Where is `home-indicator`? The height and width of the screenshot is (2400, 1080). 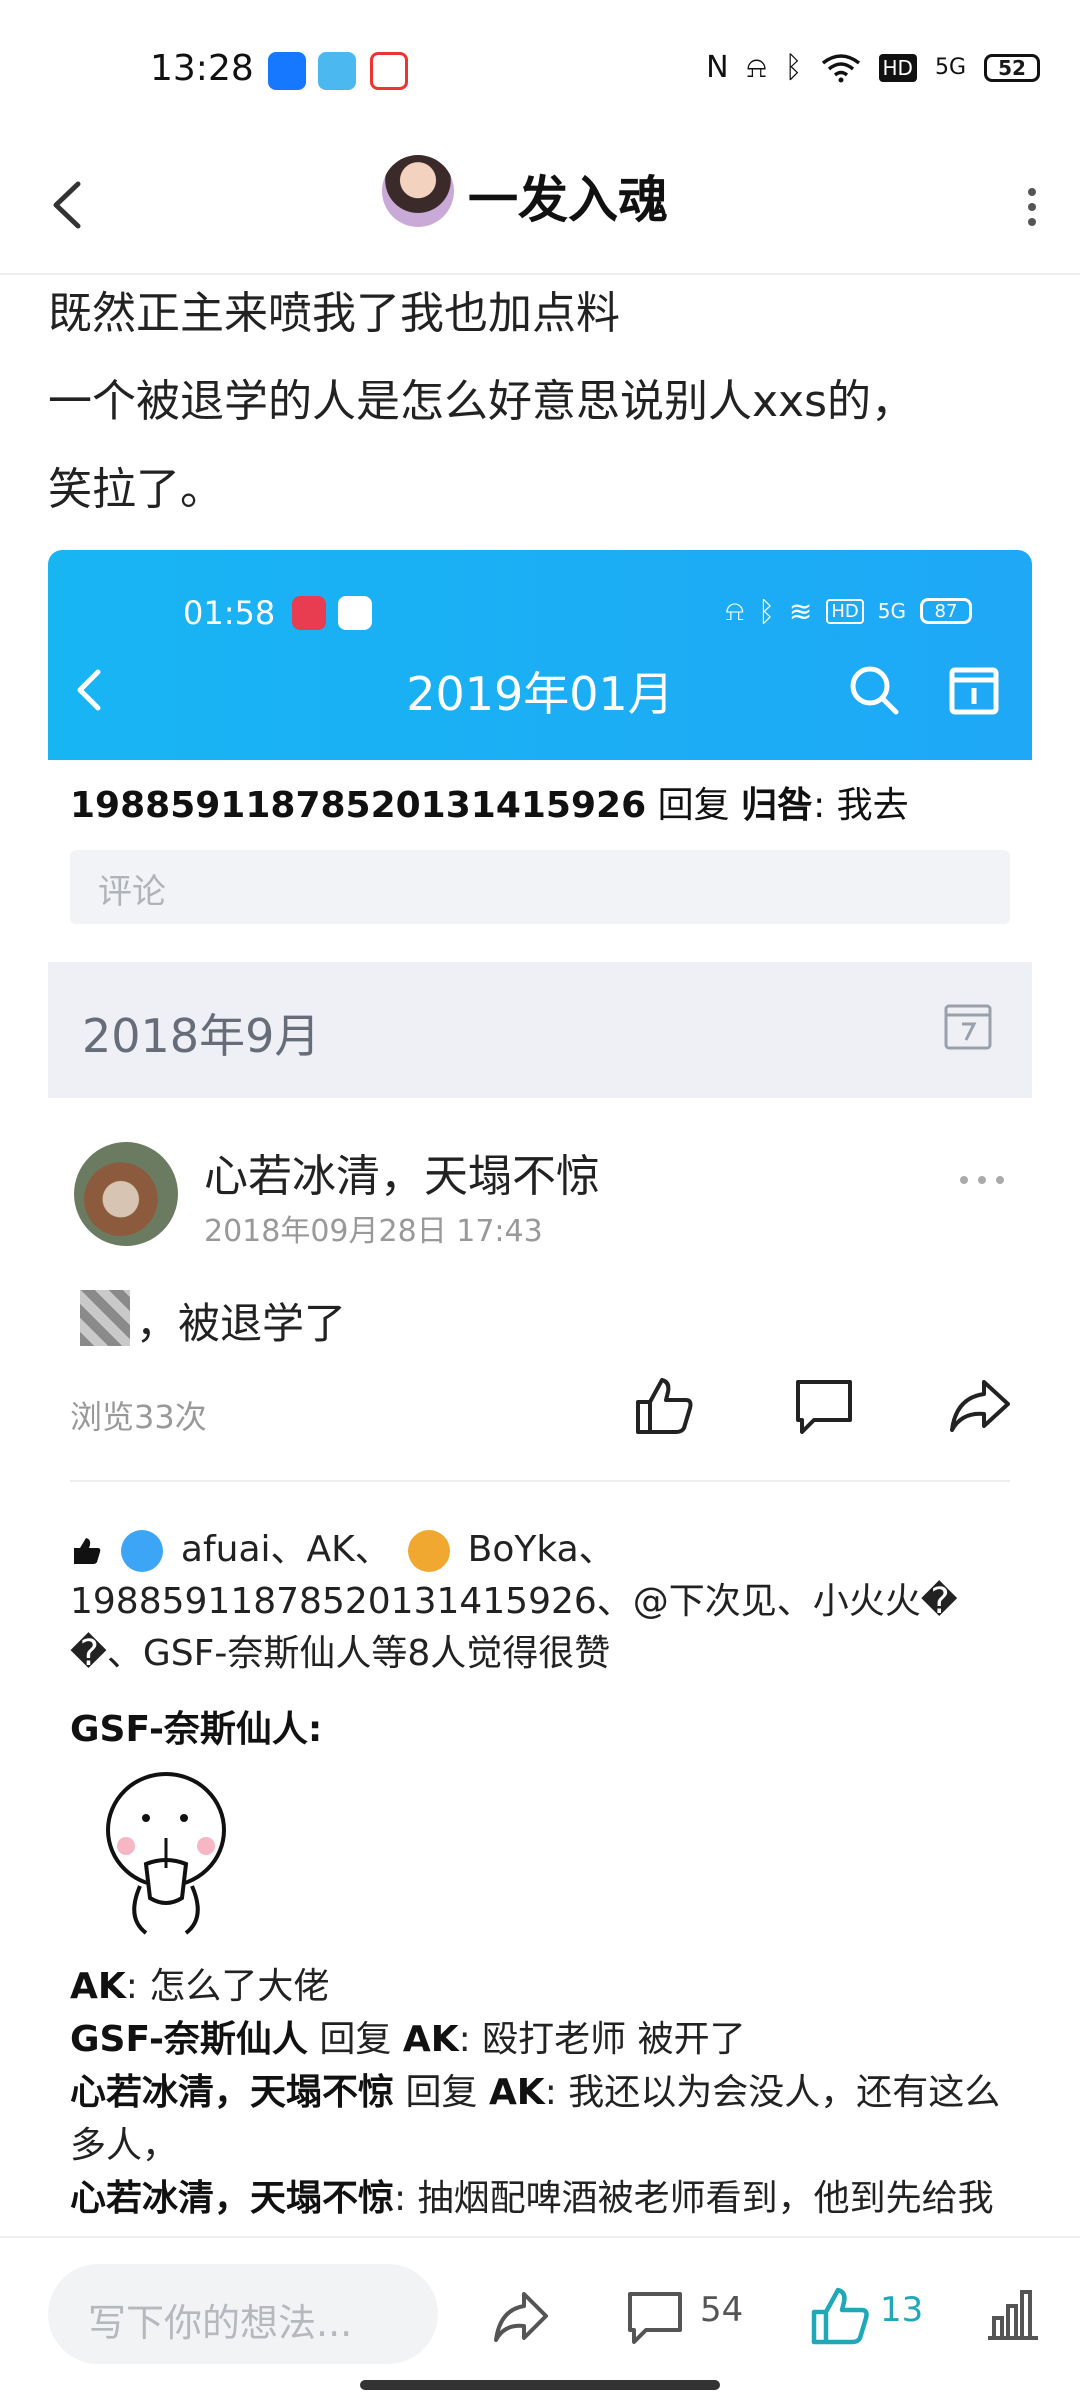 home-indicator is located at coordinates (540, 2385).